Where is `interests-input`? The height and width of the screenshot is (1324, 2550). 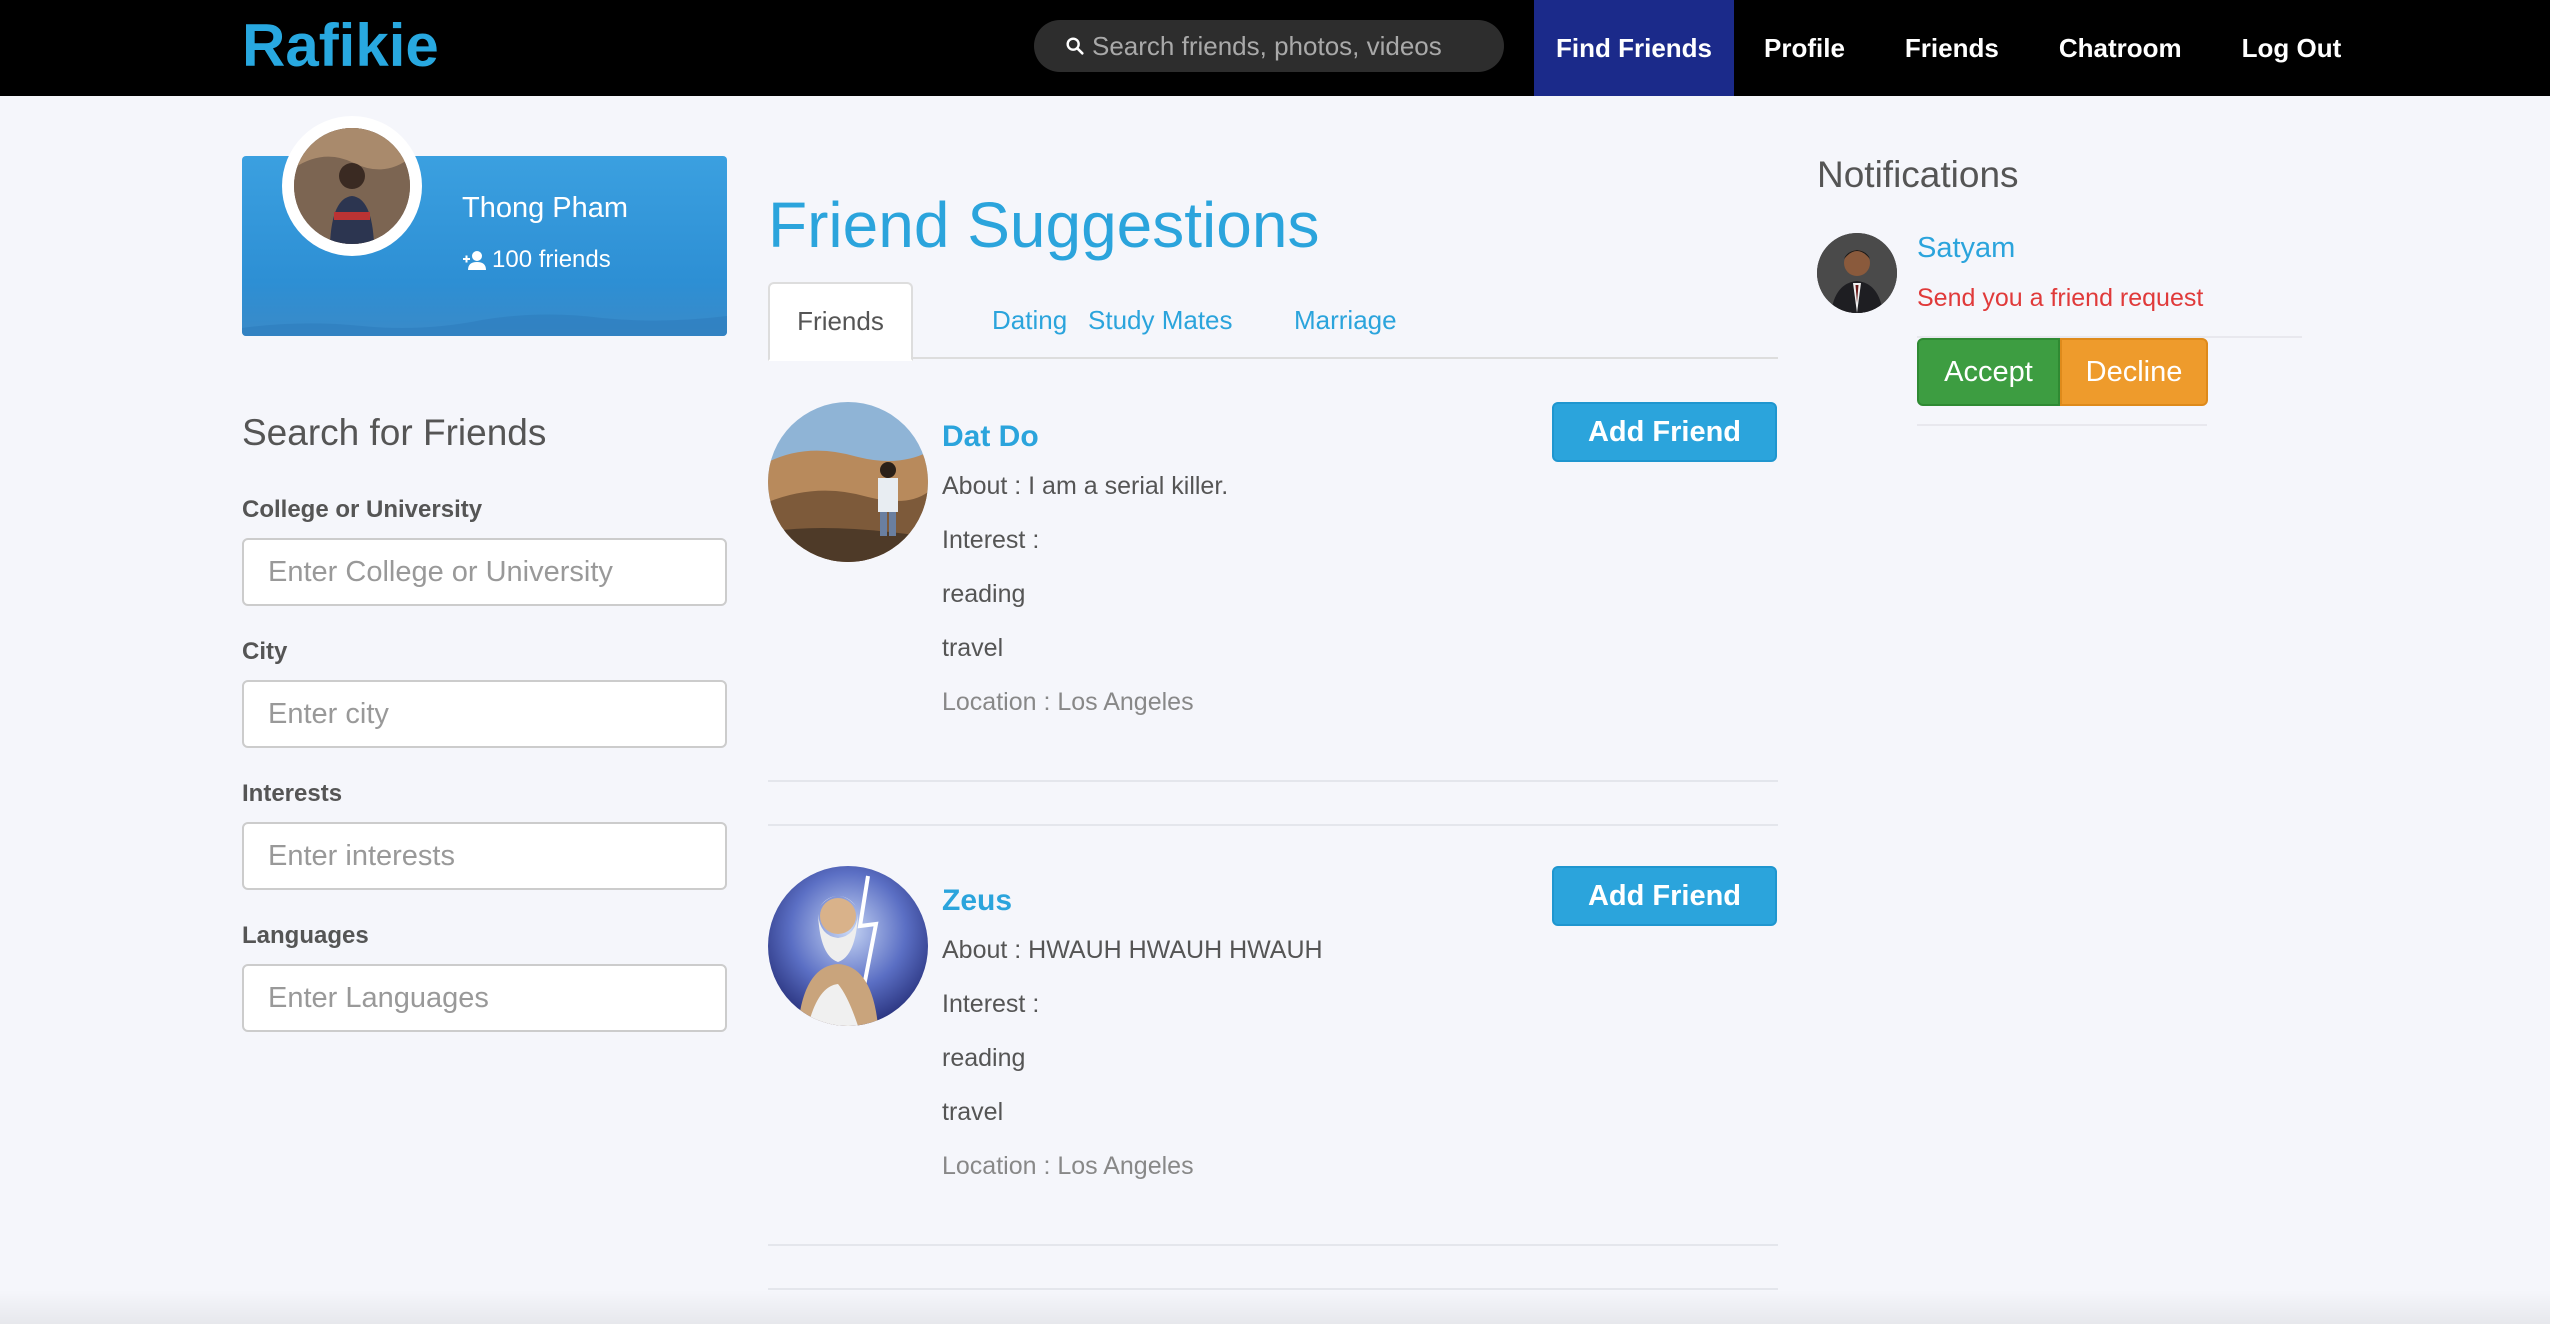 interests-input is located at coordinates (484, 856).